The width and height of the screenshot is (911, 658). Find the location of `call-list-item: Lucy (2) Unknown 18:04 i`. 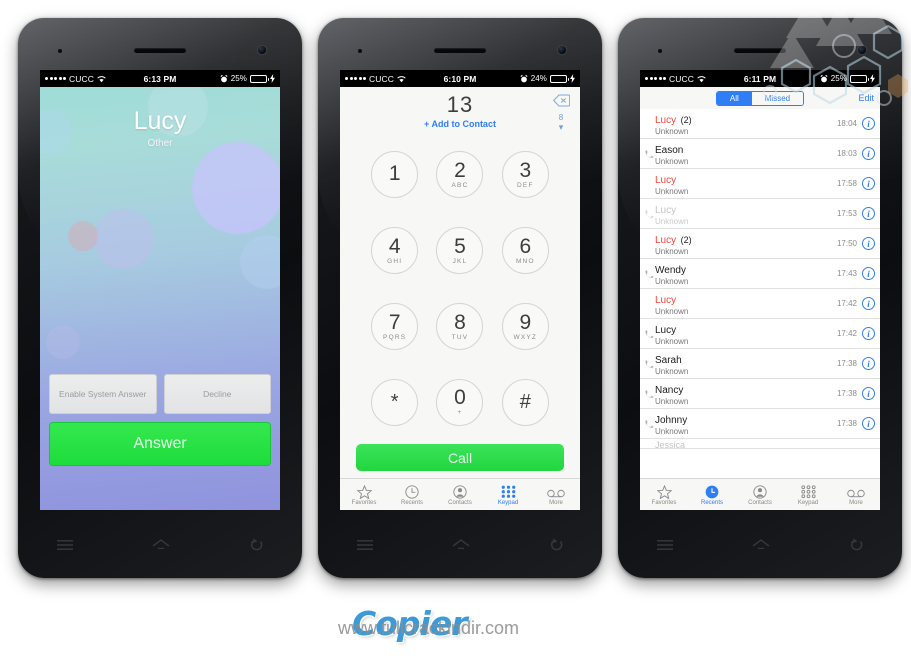

call-list-item: Lucy (2) Unknown 18:04 i is located at coordinates (760, 124).